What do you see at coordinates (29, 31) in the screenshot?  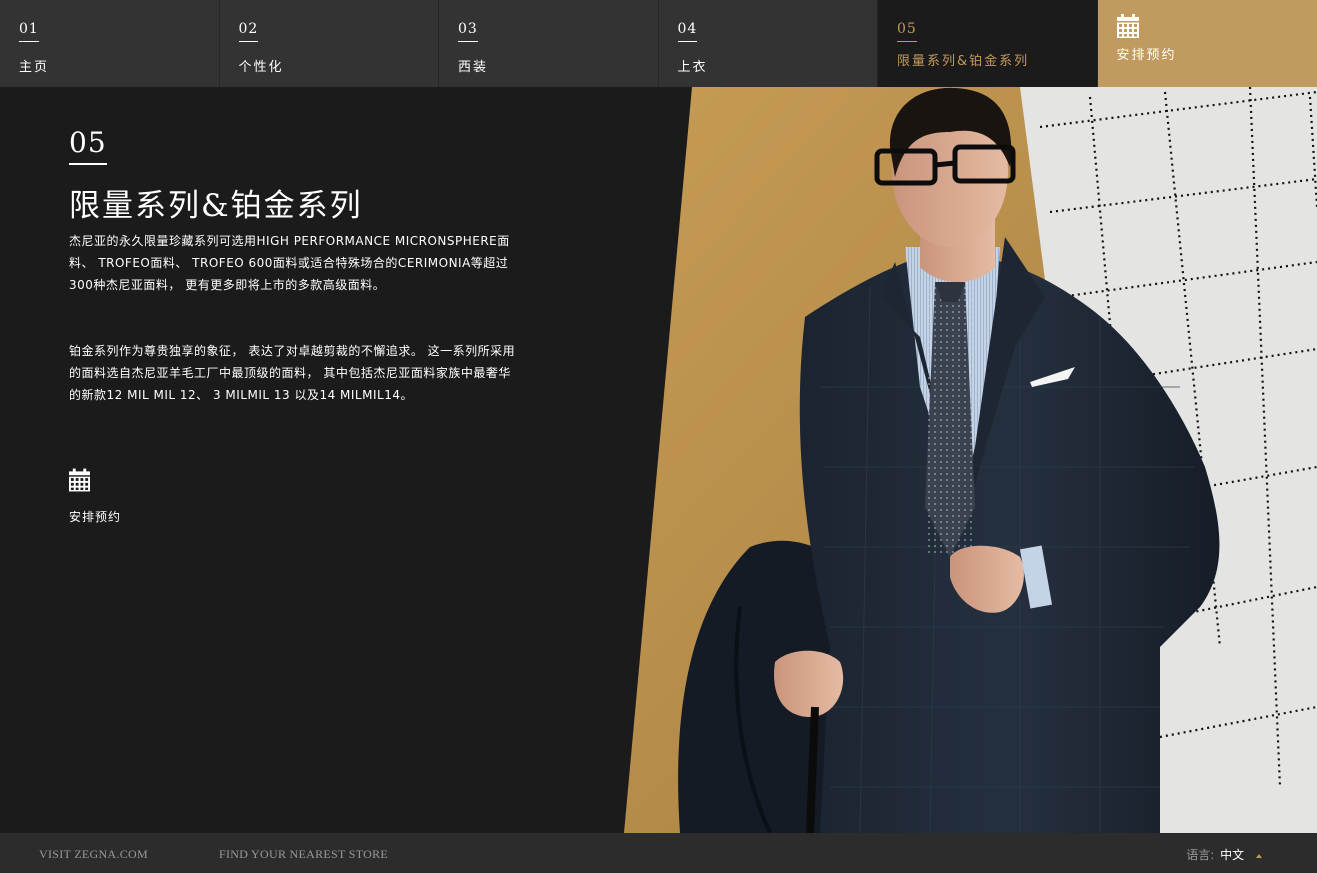 I see `nav-item-number: 01` at bounding box center [29, 31].